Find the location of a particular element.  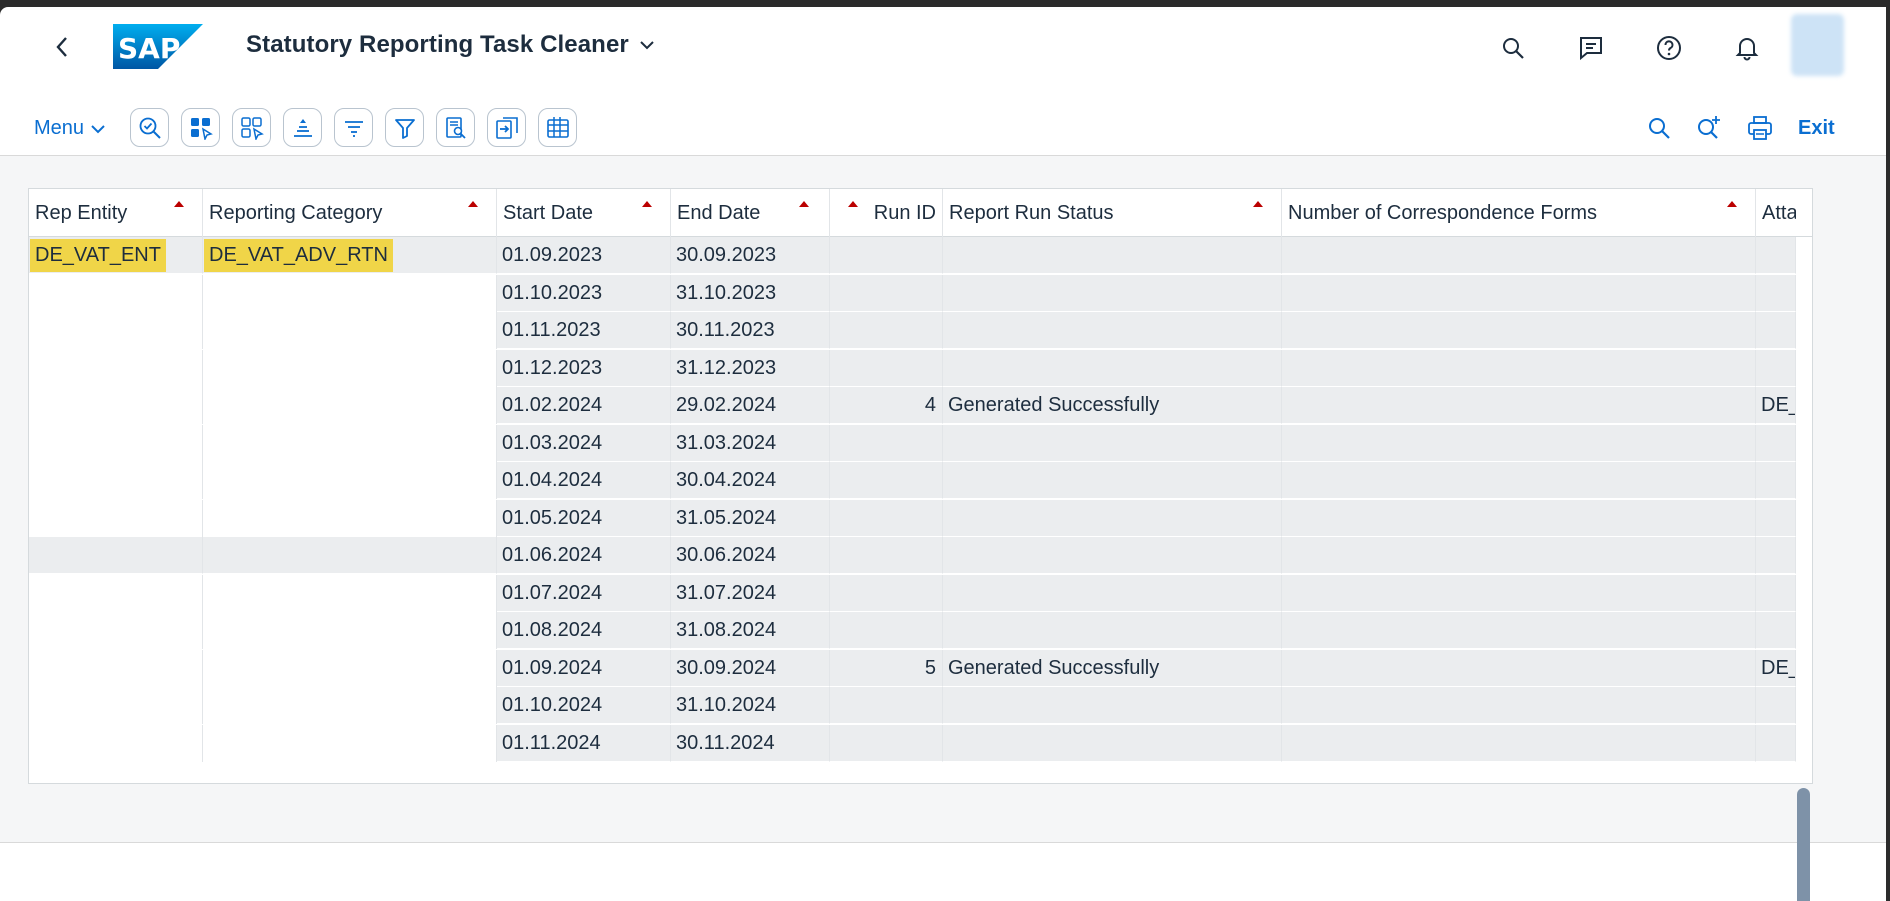

cell-run-id: 4 is located at coordinates (886, 405).